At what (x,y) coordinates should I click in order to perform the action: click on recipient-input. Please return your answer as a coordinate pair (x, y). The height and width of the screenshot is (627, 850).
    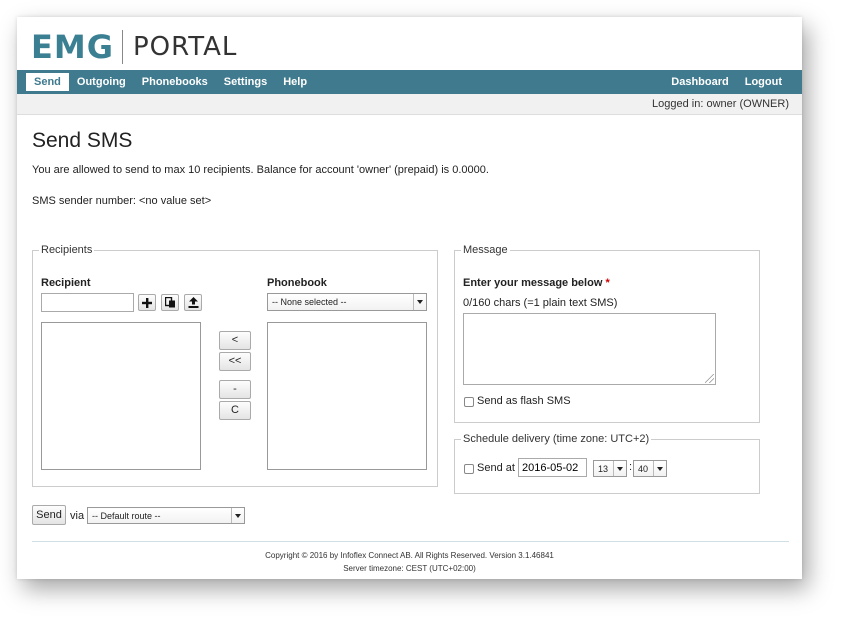
    Looking at the image, I should click on (87, 302).